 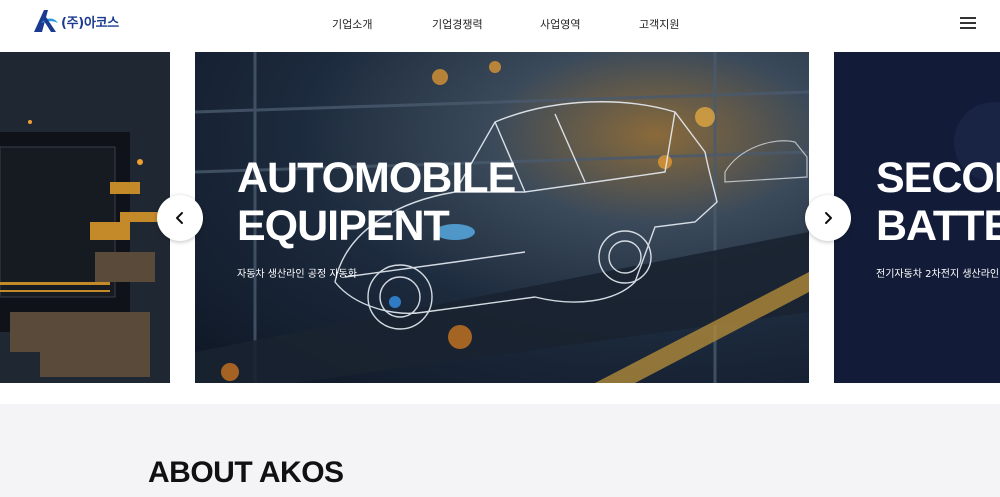 I want to click on chevron-left-icon, so click(x=179, y=218).